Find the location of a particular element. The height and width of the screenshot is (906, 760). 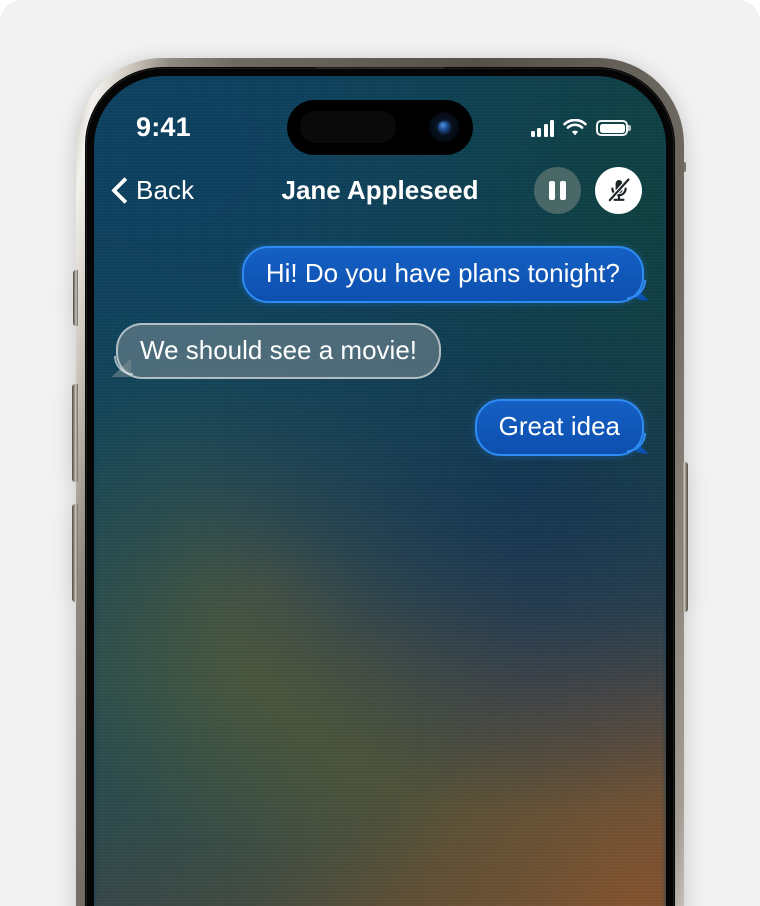

pause-button is located at coordinates (557, 190).